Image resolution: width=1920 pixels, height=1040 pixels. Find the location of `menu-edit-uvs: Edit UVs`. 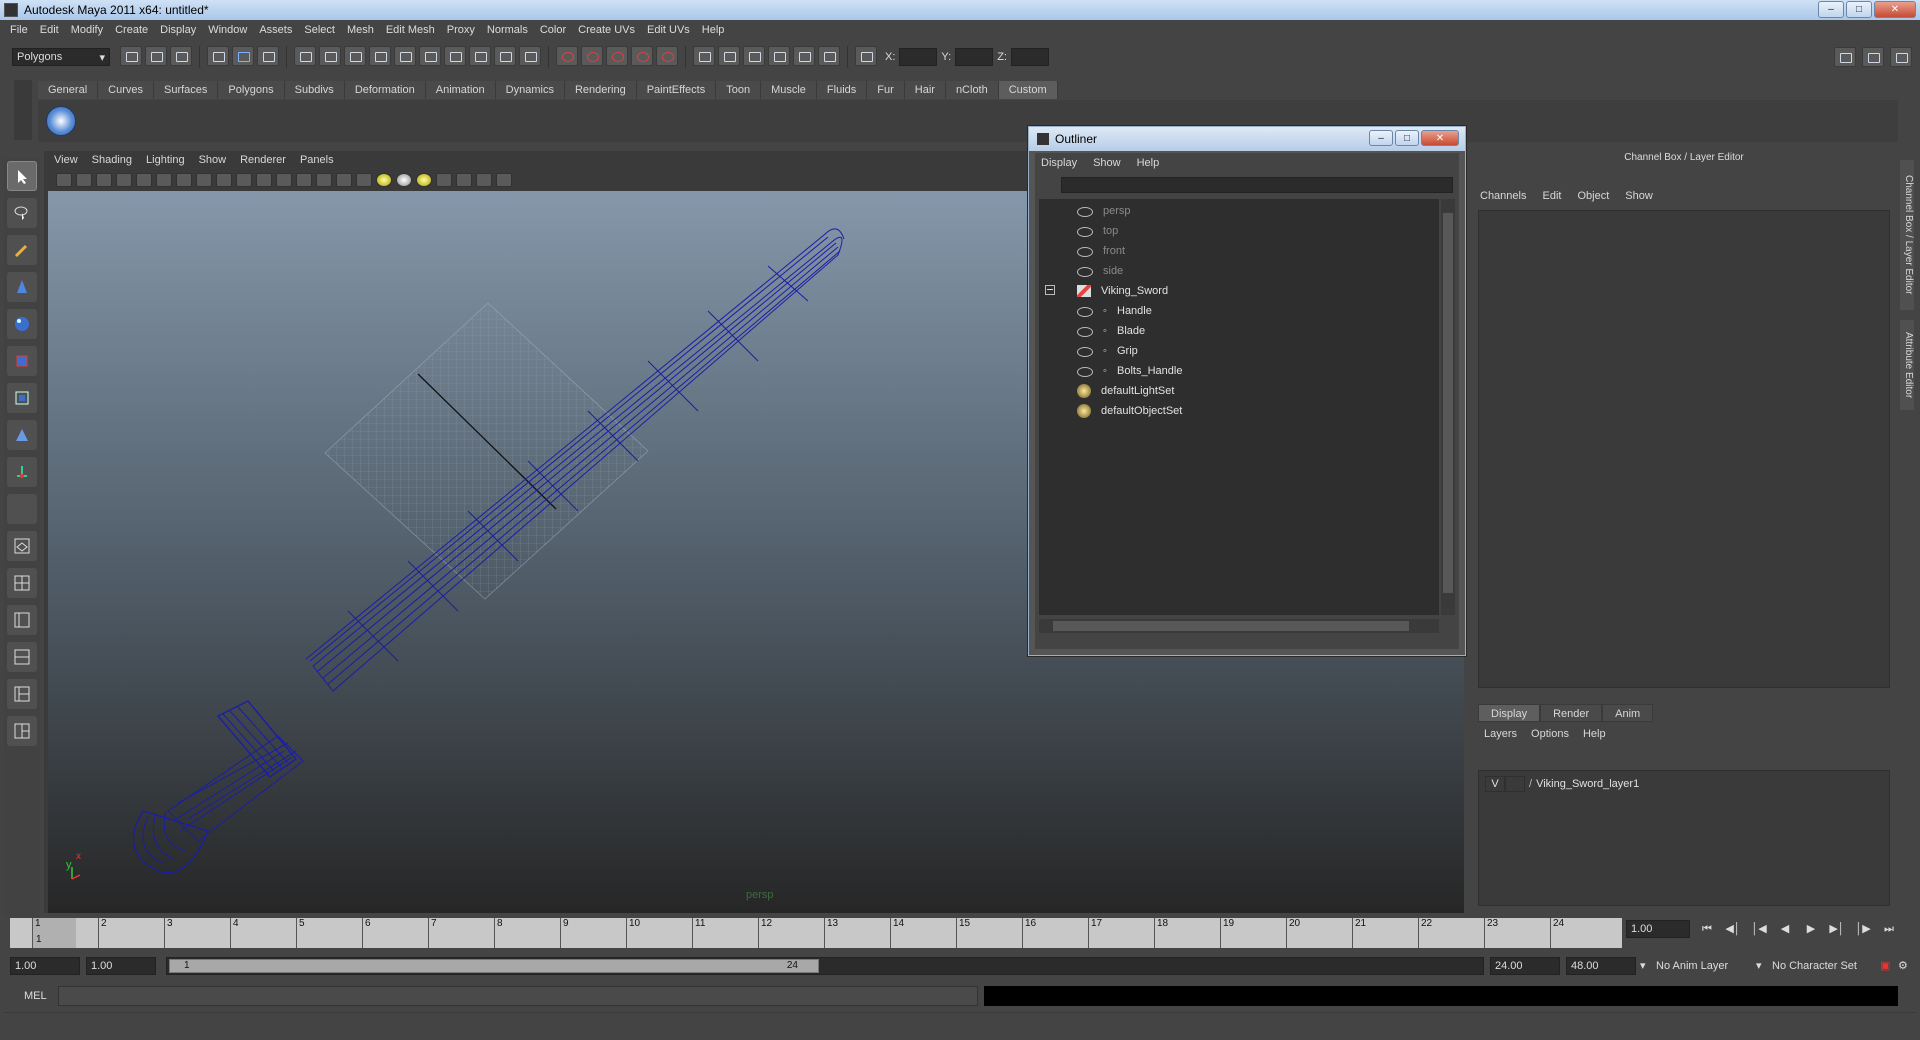

menu-edit-uvs: Edit UVs is located at coordinates (668, 30).